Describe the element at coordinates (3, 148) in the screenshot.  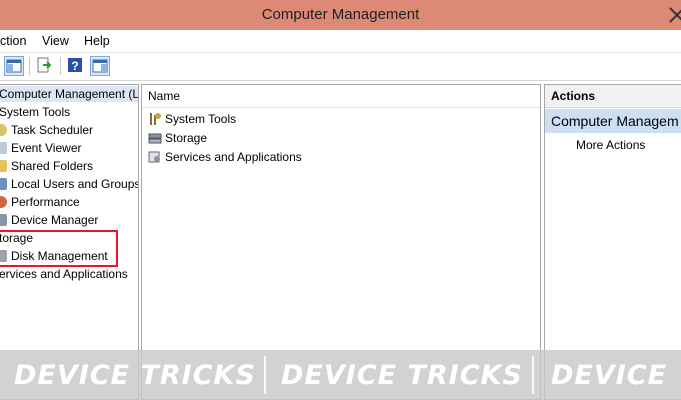
I see `event-viewer-icon` at that location.